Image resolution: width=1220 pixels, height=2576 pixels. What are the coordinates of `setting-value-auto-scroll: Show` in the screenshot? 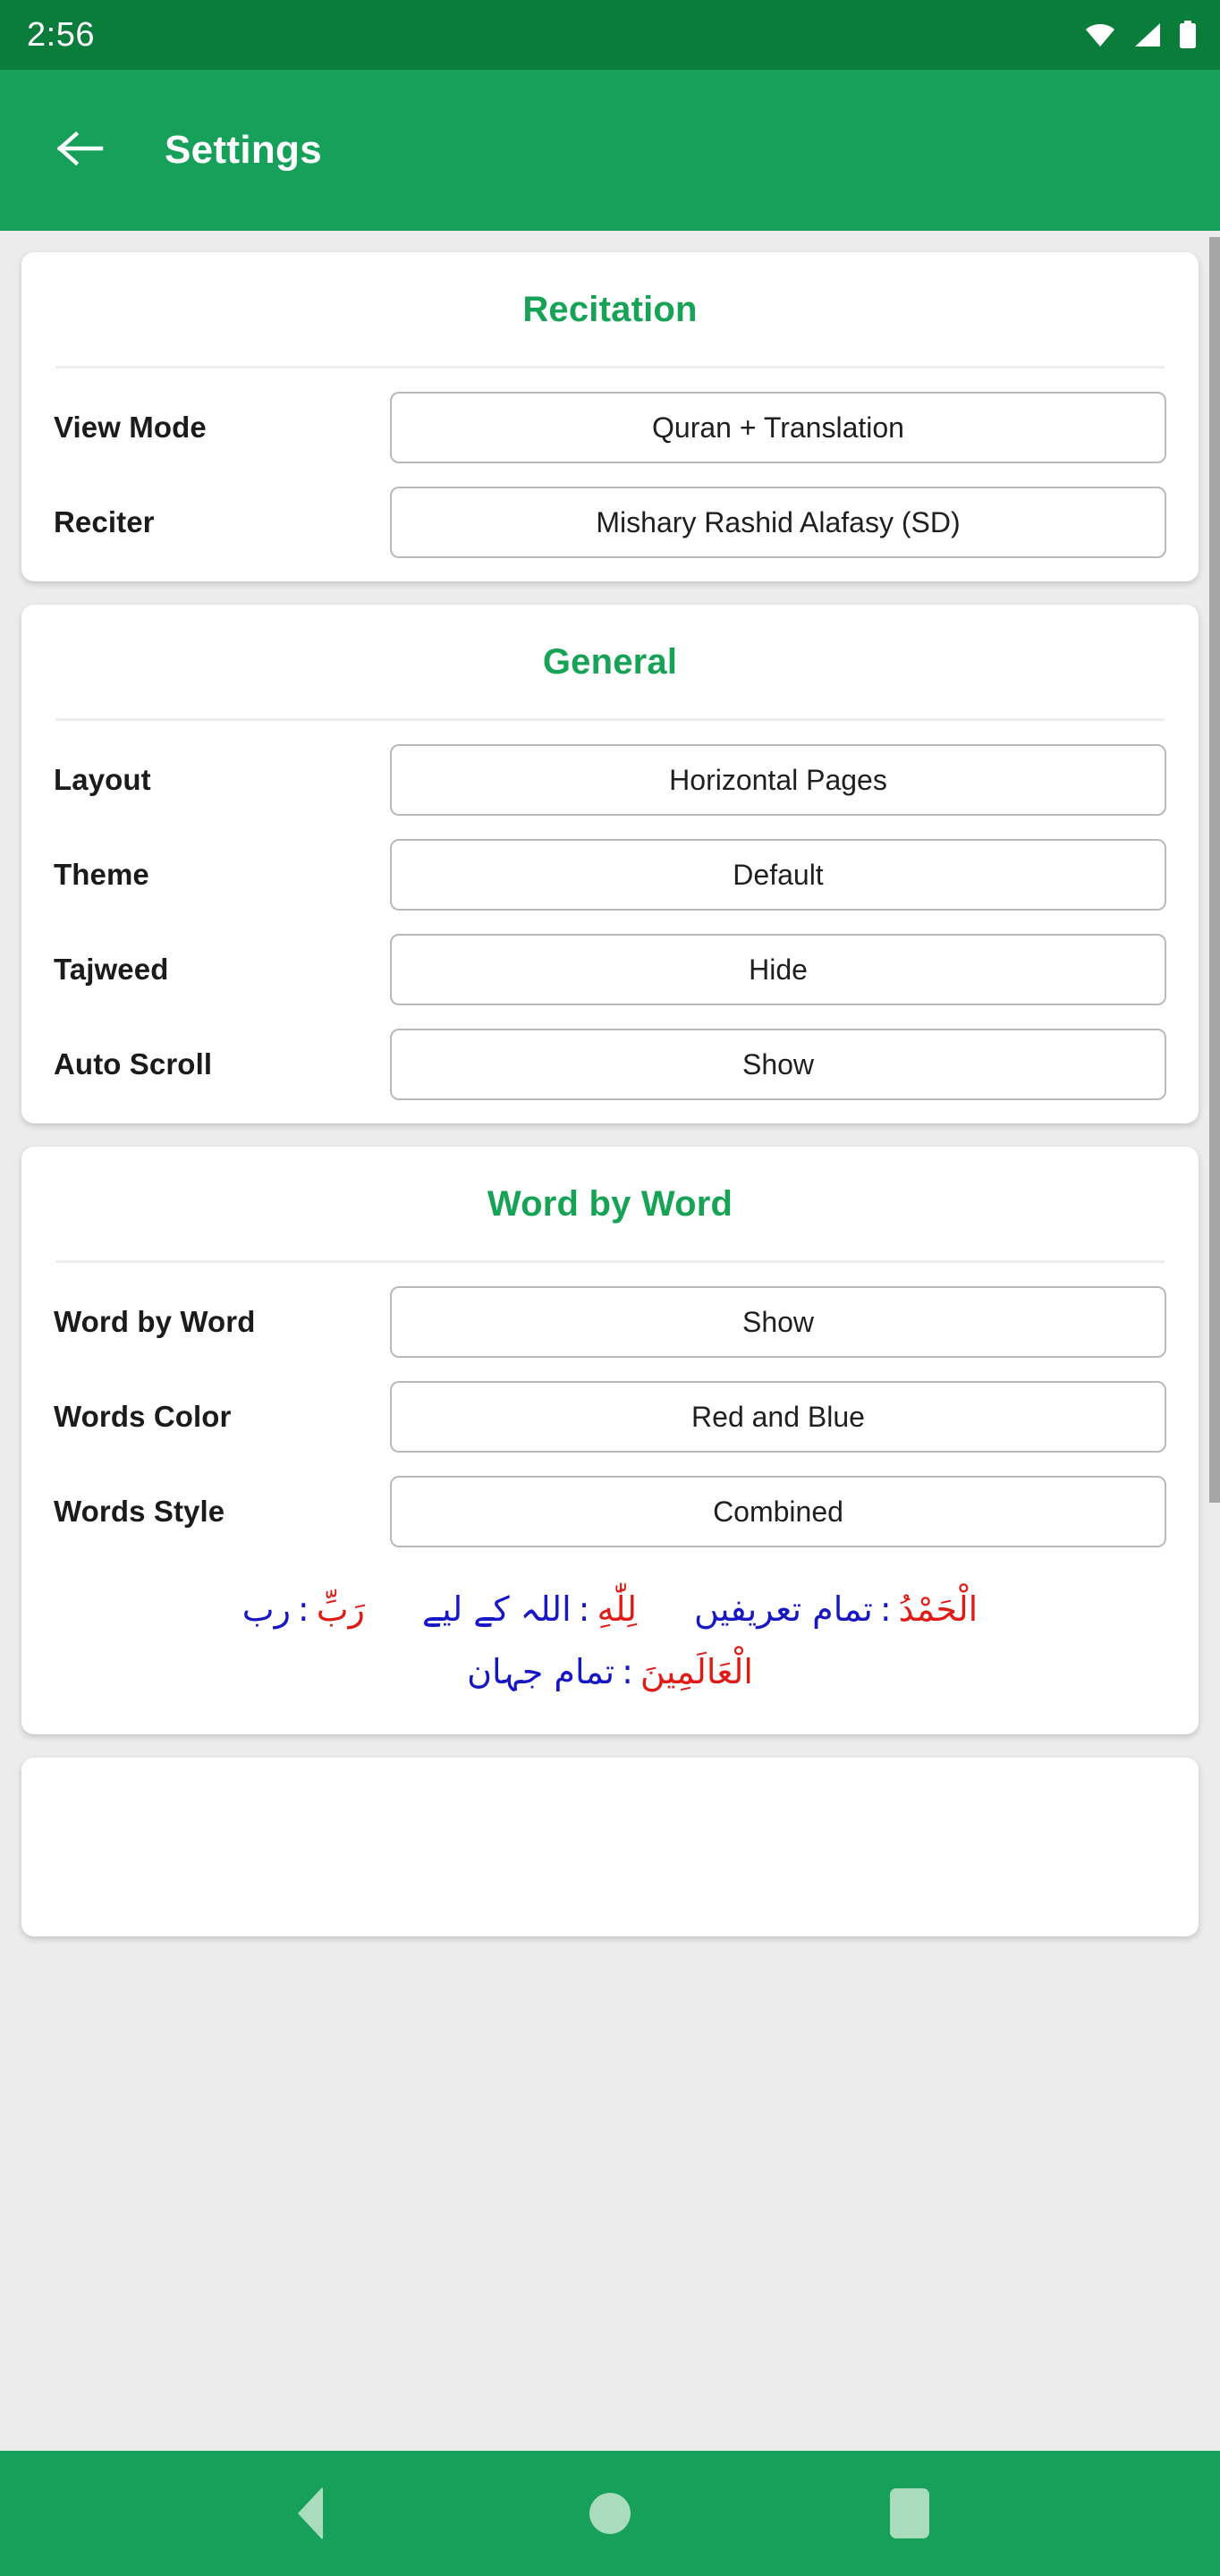 It's located at (778, 1064).